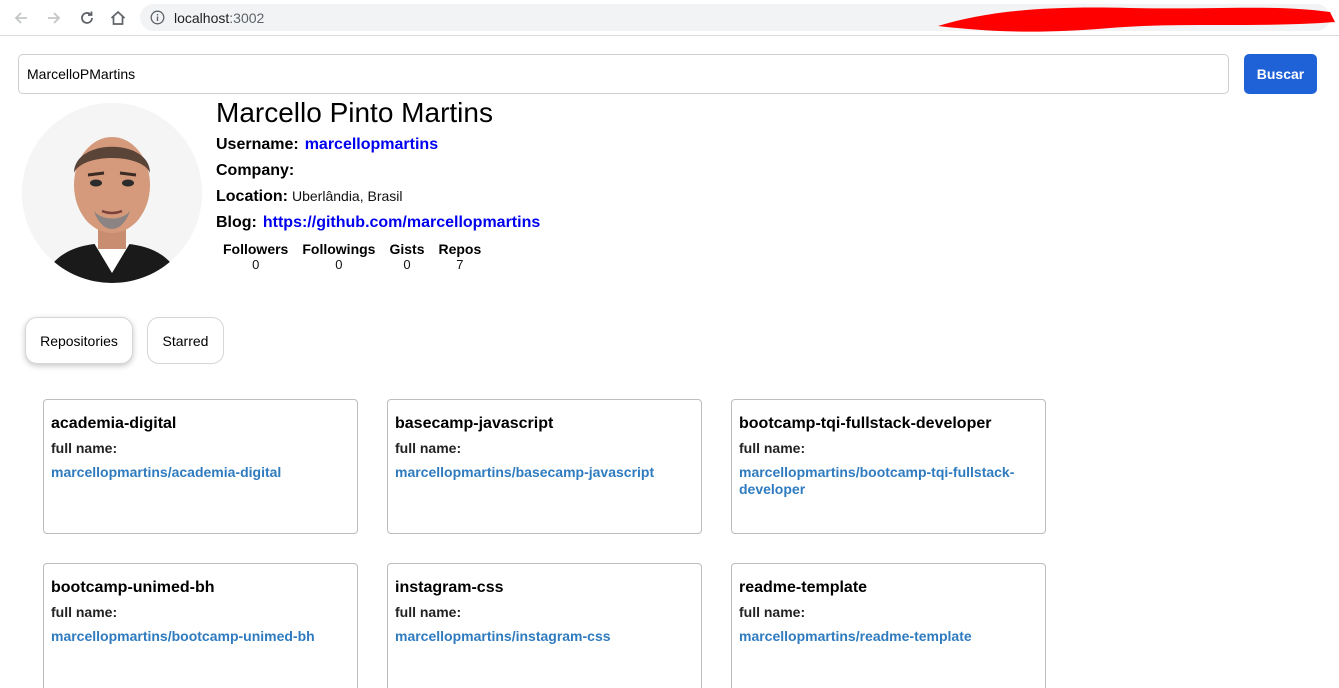  What do you see at coordinates (669, 18) in the screenshot?
I see `browser-toolbar: localhost:3002` at bounding box center [669, 18].